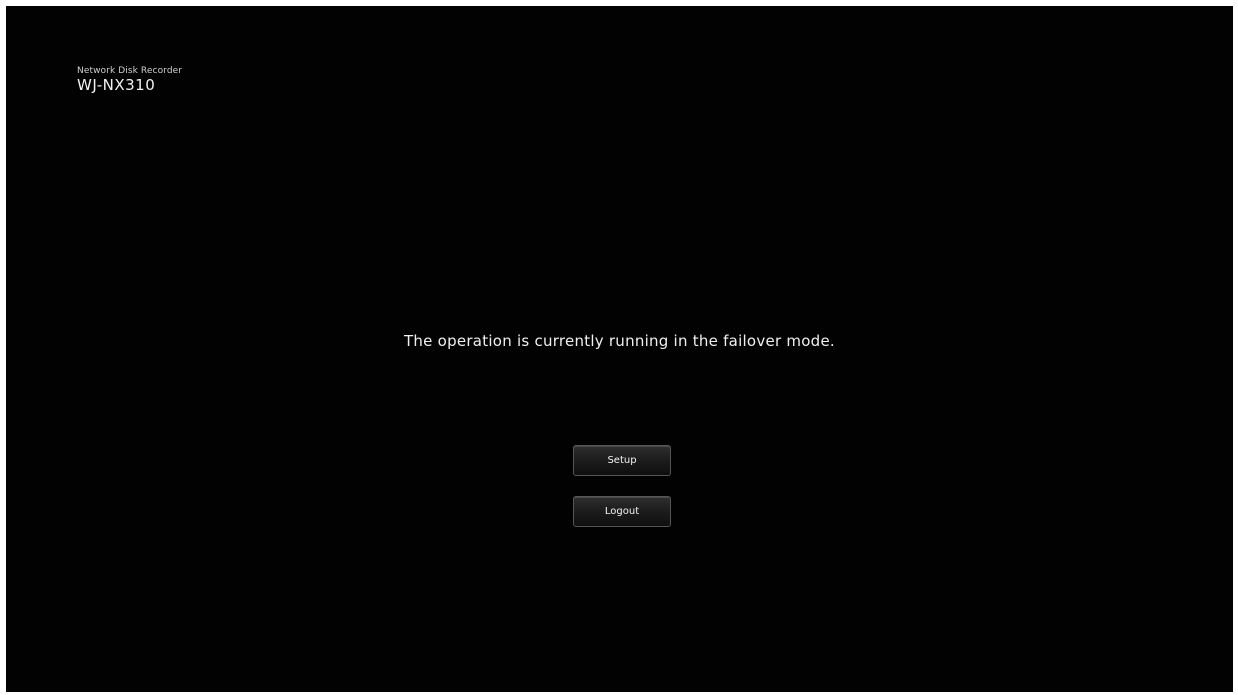 This screenshot has height=695, width=1238. I want to click on model-name: WJ-NX310, so click(116, 85).